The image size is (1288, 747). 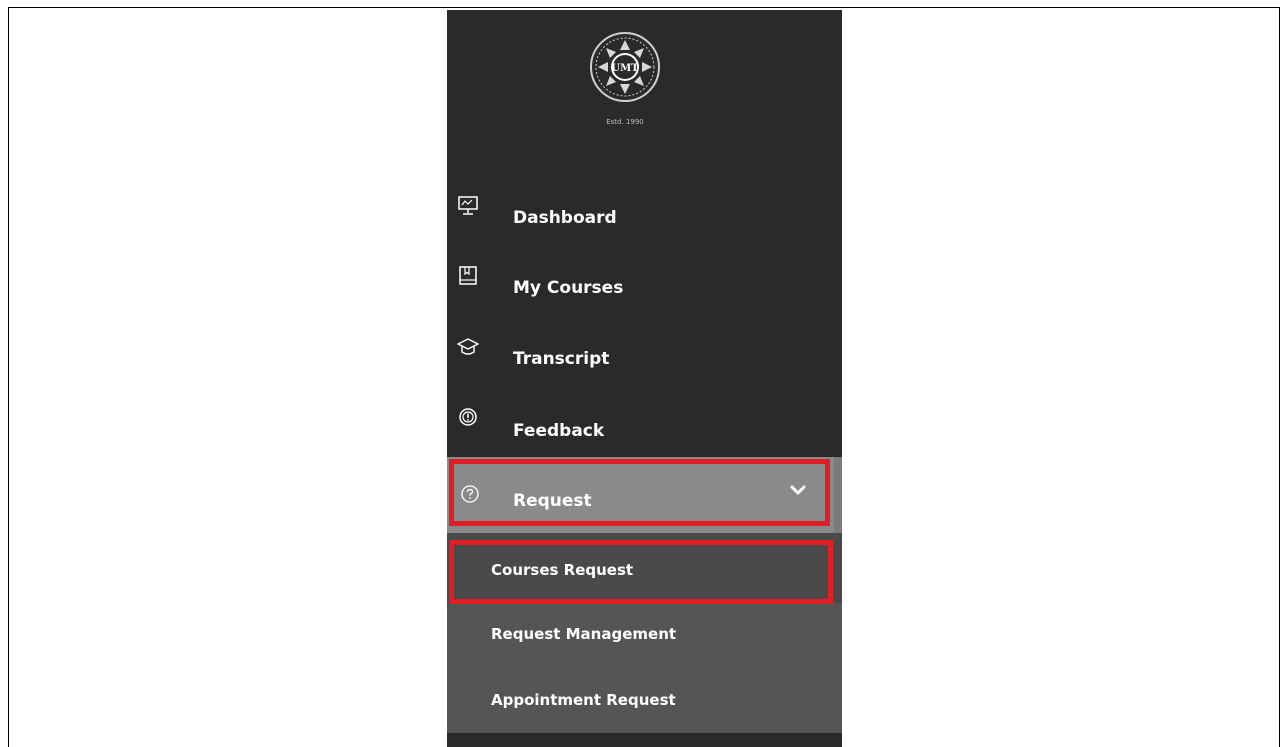 I want to click on sidebar-item-label: My Courses, so click(x=568, y=288).